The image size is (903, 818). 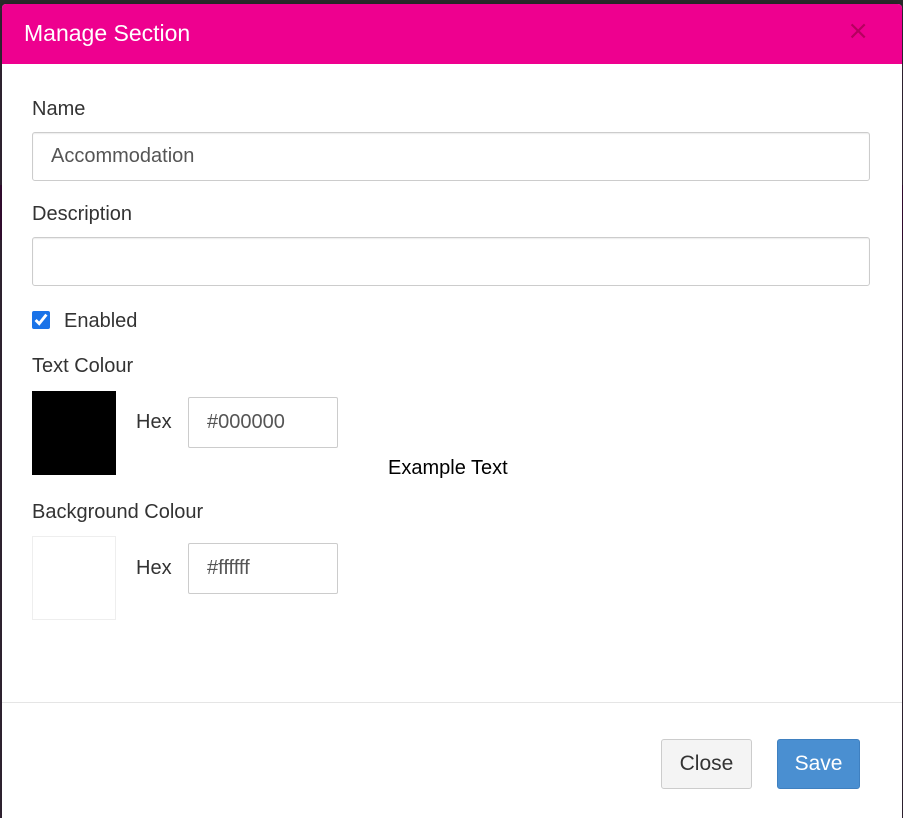 What do you see at coordinates (451, 156) in the screenshot?
I see `name-input` at bounding box center [451, 156].